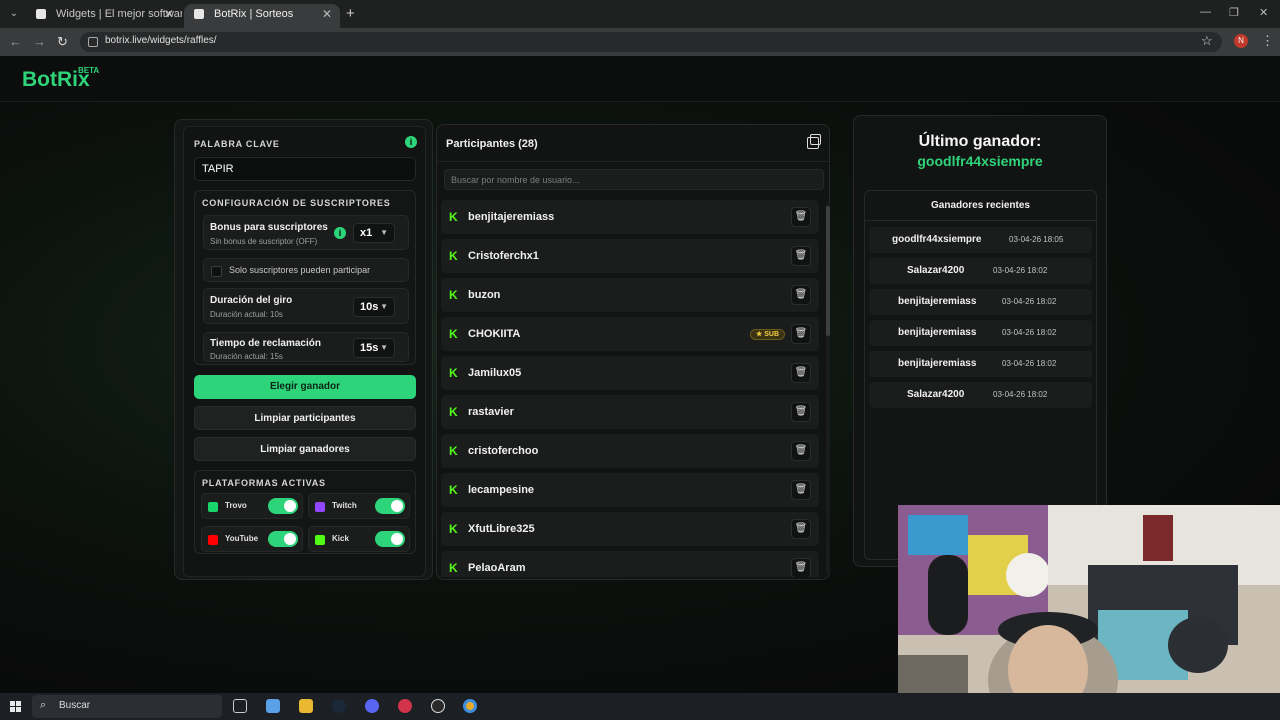 Image resolution: width=1280 pixels, height=720 pixels. What do you see at coordinates (390, 539) in the screenshot?
I see `kick-toggle` at bounding box center [390, 539].